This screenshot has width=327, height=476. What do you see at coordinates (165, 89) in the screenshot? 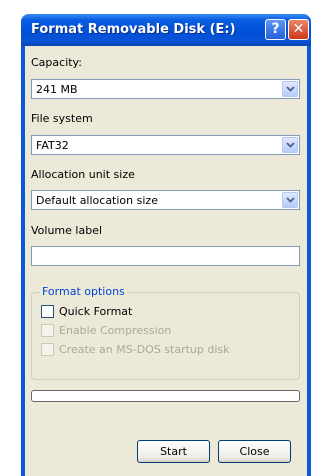
I see `capacity-select: 241 MB` at bounding box center [165, 89].